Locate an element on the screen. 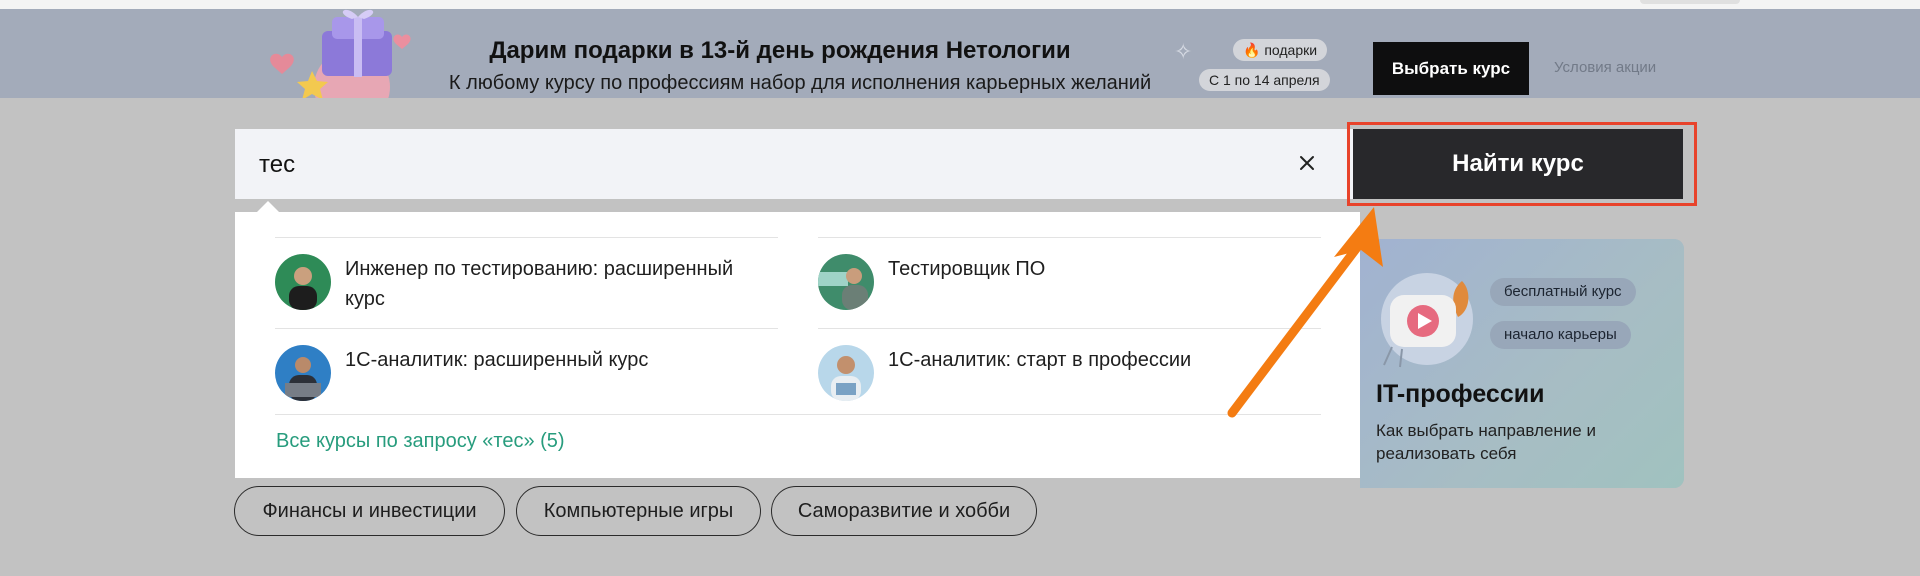  category-chip: Саморазвитие и хобби is located at coordinates (904, 511).